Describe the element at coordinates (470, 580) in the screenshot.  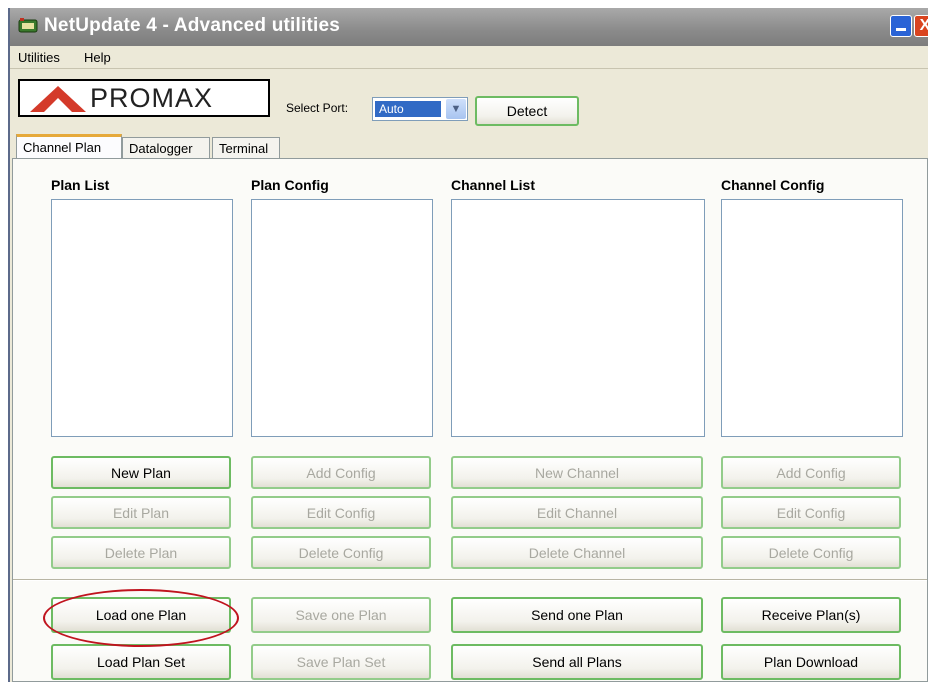
I see `section-divider` at that location.